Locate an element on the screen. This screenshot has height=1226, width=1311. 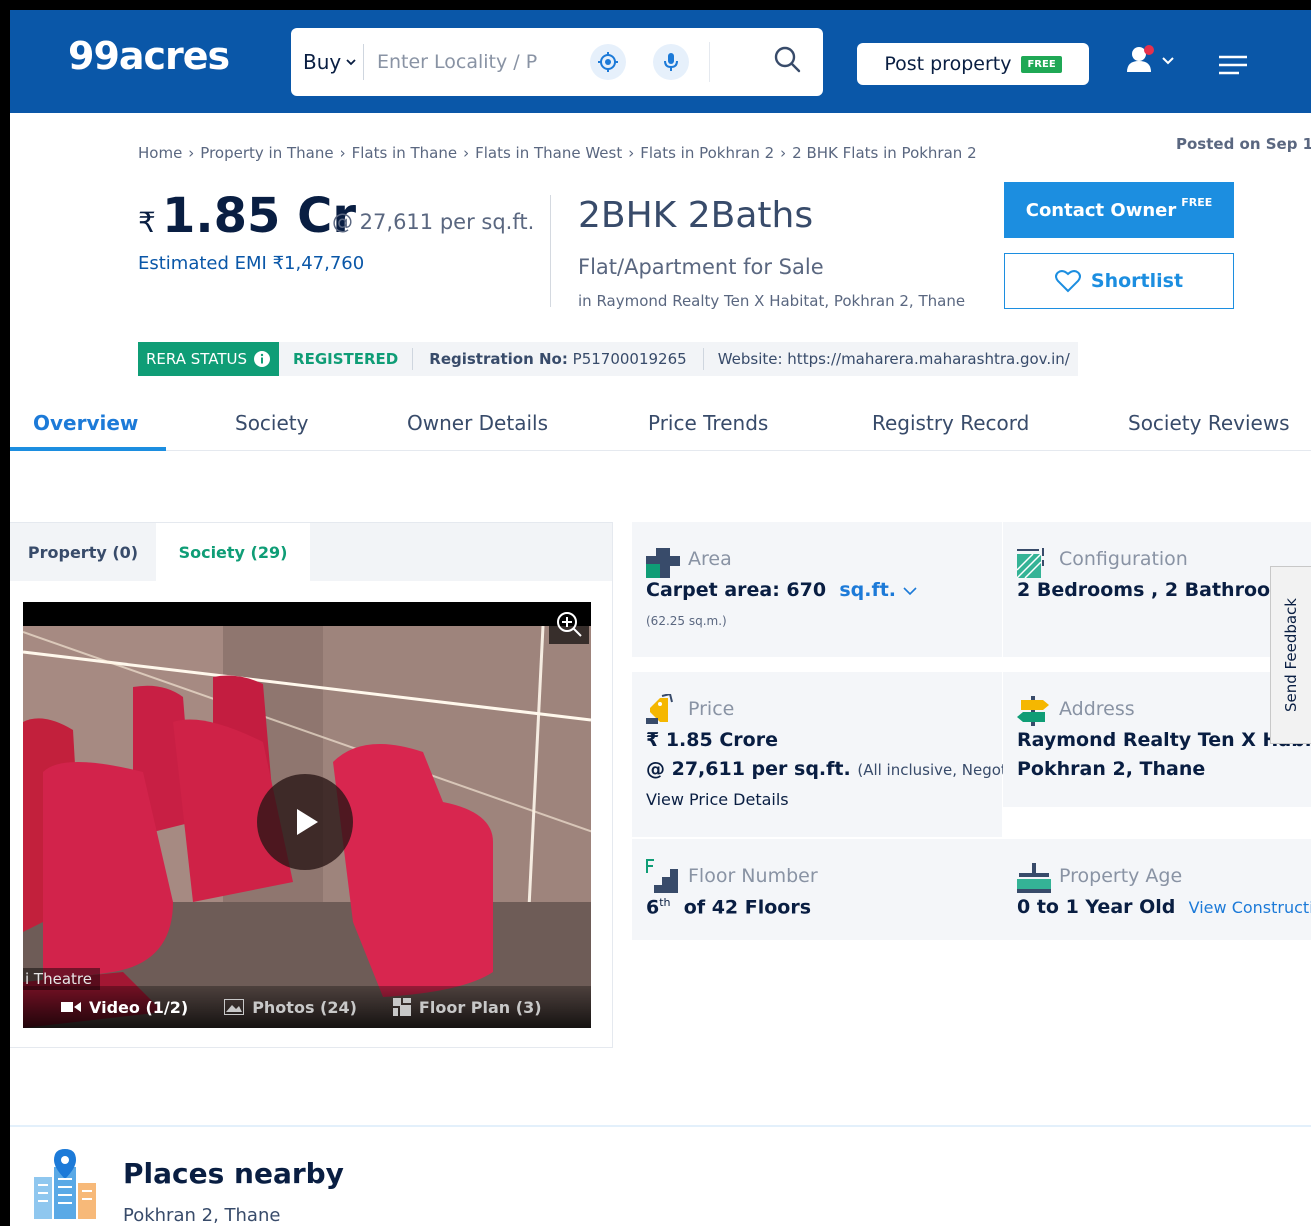
city-location-icon is located at coordinates (65, 1184).